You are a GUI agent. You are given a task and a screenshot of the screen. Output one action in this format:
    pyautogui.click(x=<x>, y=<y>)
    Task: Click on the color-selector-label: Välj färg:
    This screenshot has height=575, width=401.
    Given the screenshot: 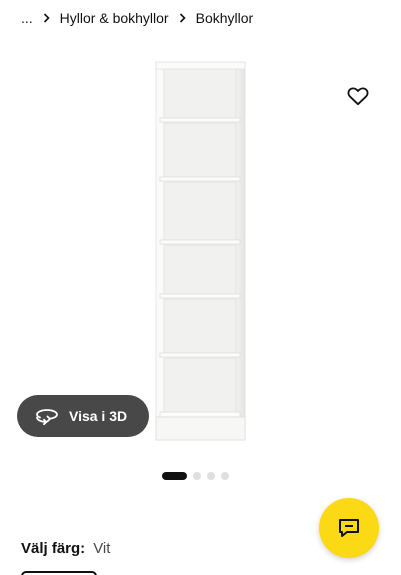 What is the action you would take?
    pyautogui.click(x=53, y=548)
    